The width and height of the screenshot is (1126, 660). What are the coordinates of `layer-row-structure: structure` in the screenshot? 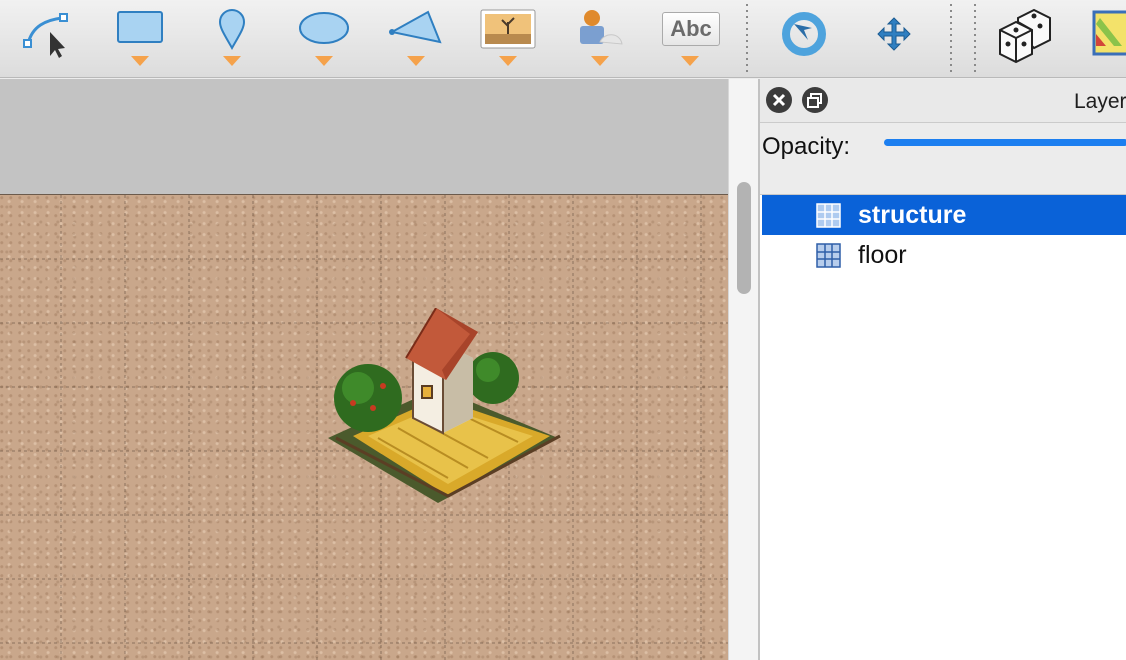 It's located at (944, 215).